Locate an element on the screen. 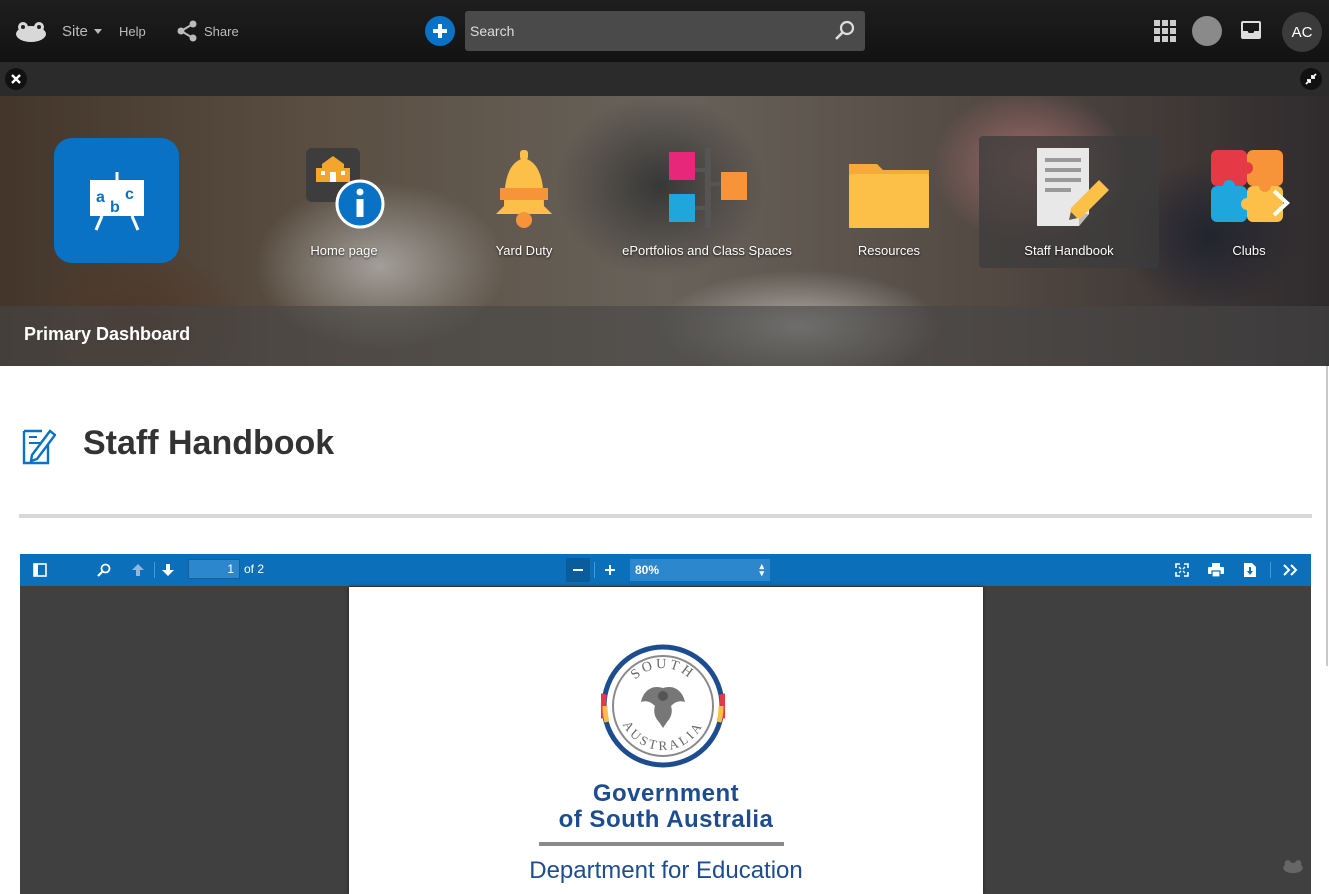  nav-tile-label: ePortfolios and Class Spaces is located at coordinates (707, 250).